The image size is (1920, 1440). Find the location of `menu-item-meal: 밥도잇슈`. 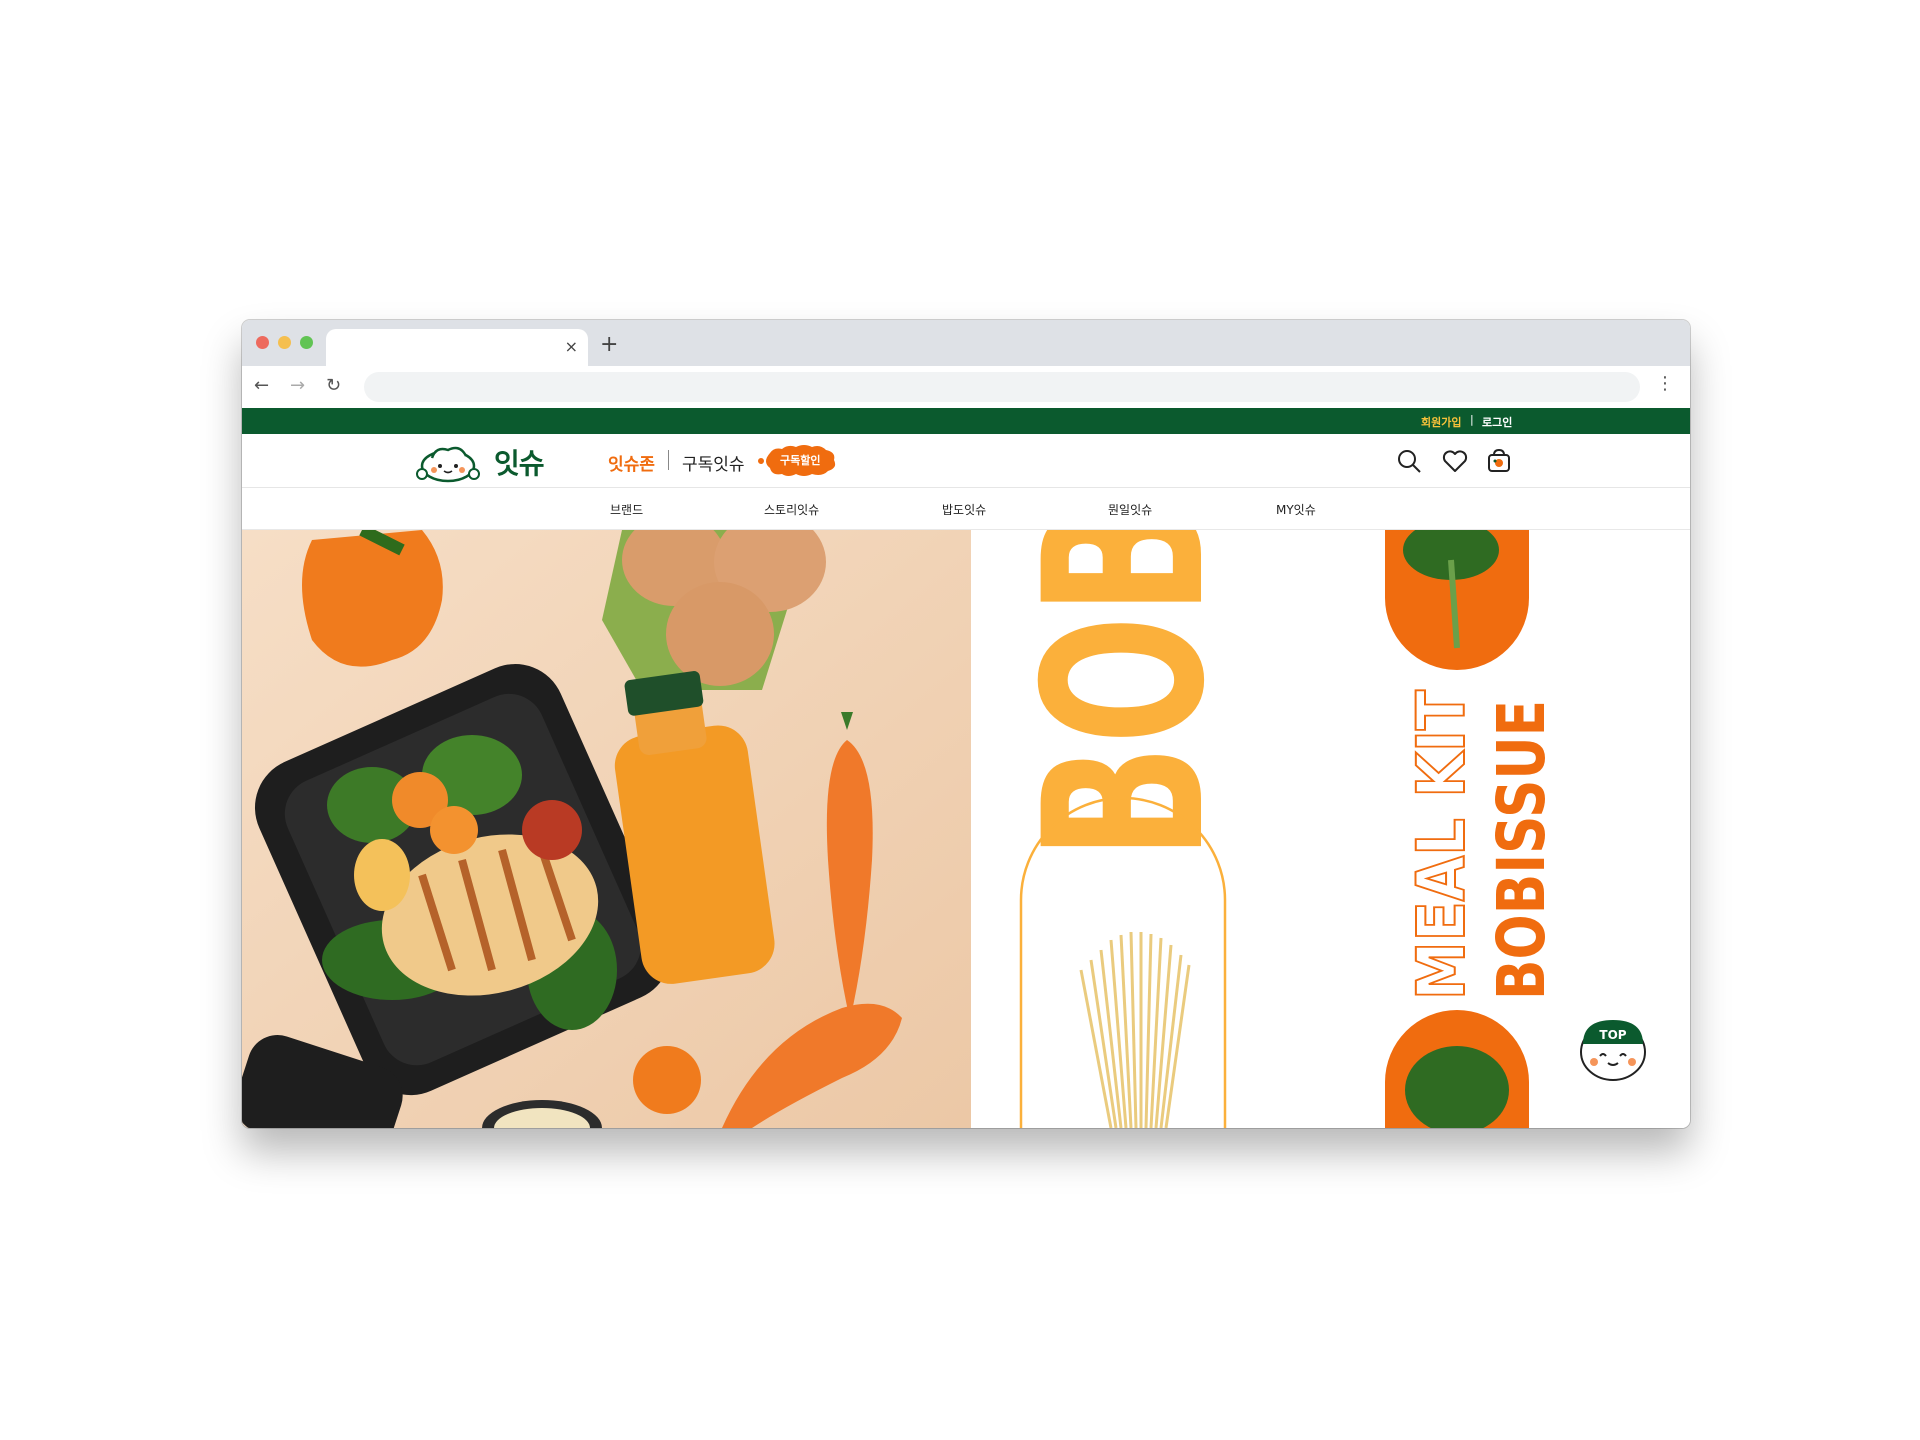

menu-item-meal: 밥도잇슈 is located at coordinates (964, 509).